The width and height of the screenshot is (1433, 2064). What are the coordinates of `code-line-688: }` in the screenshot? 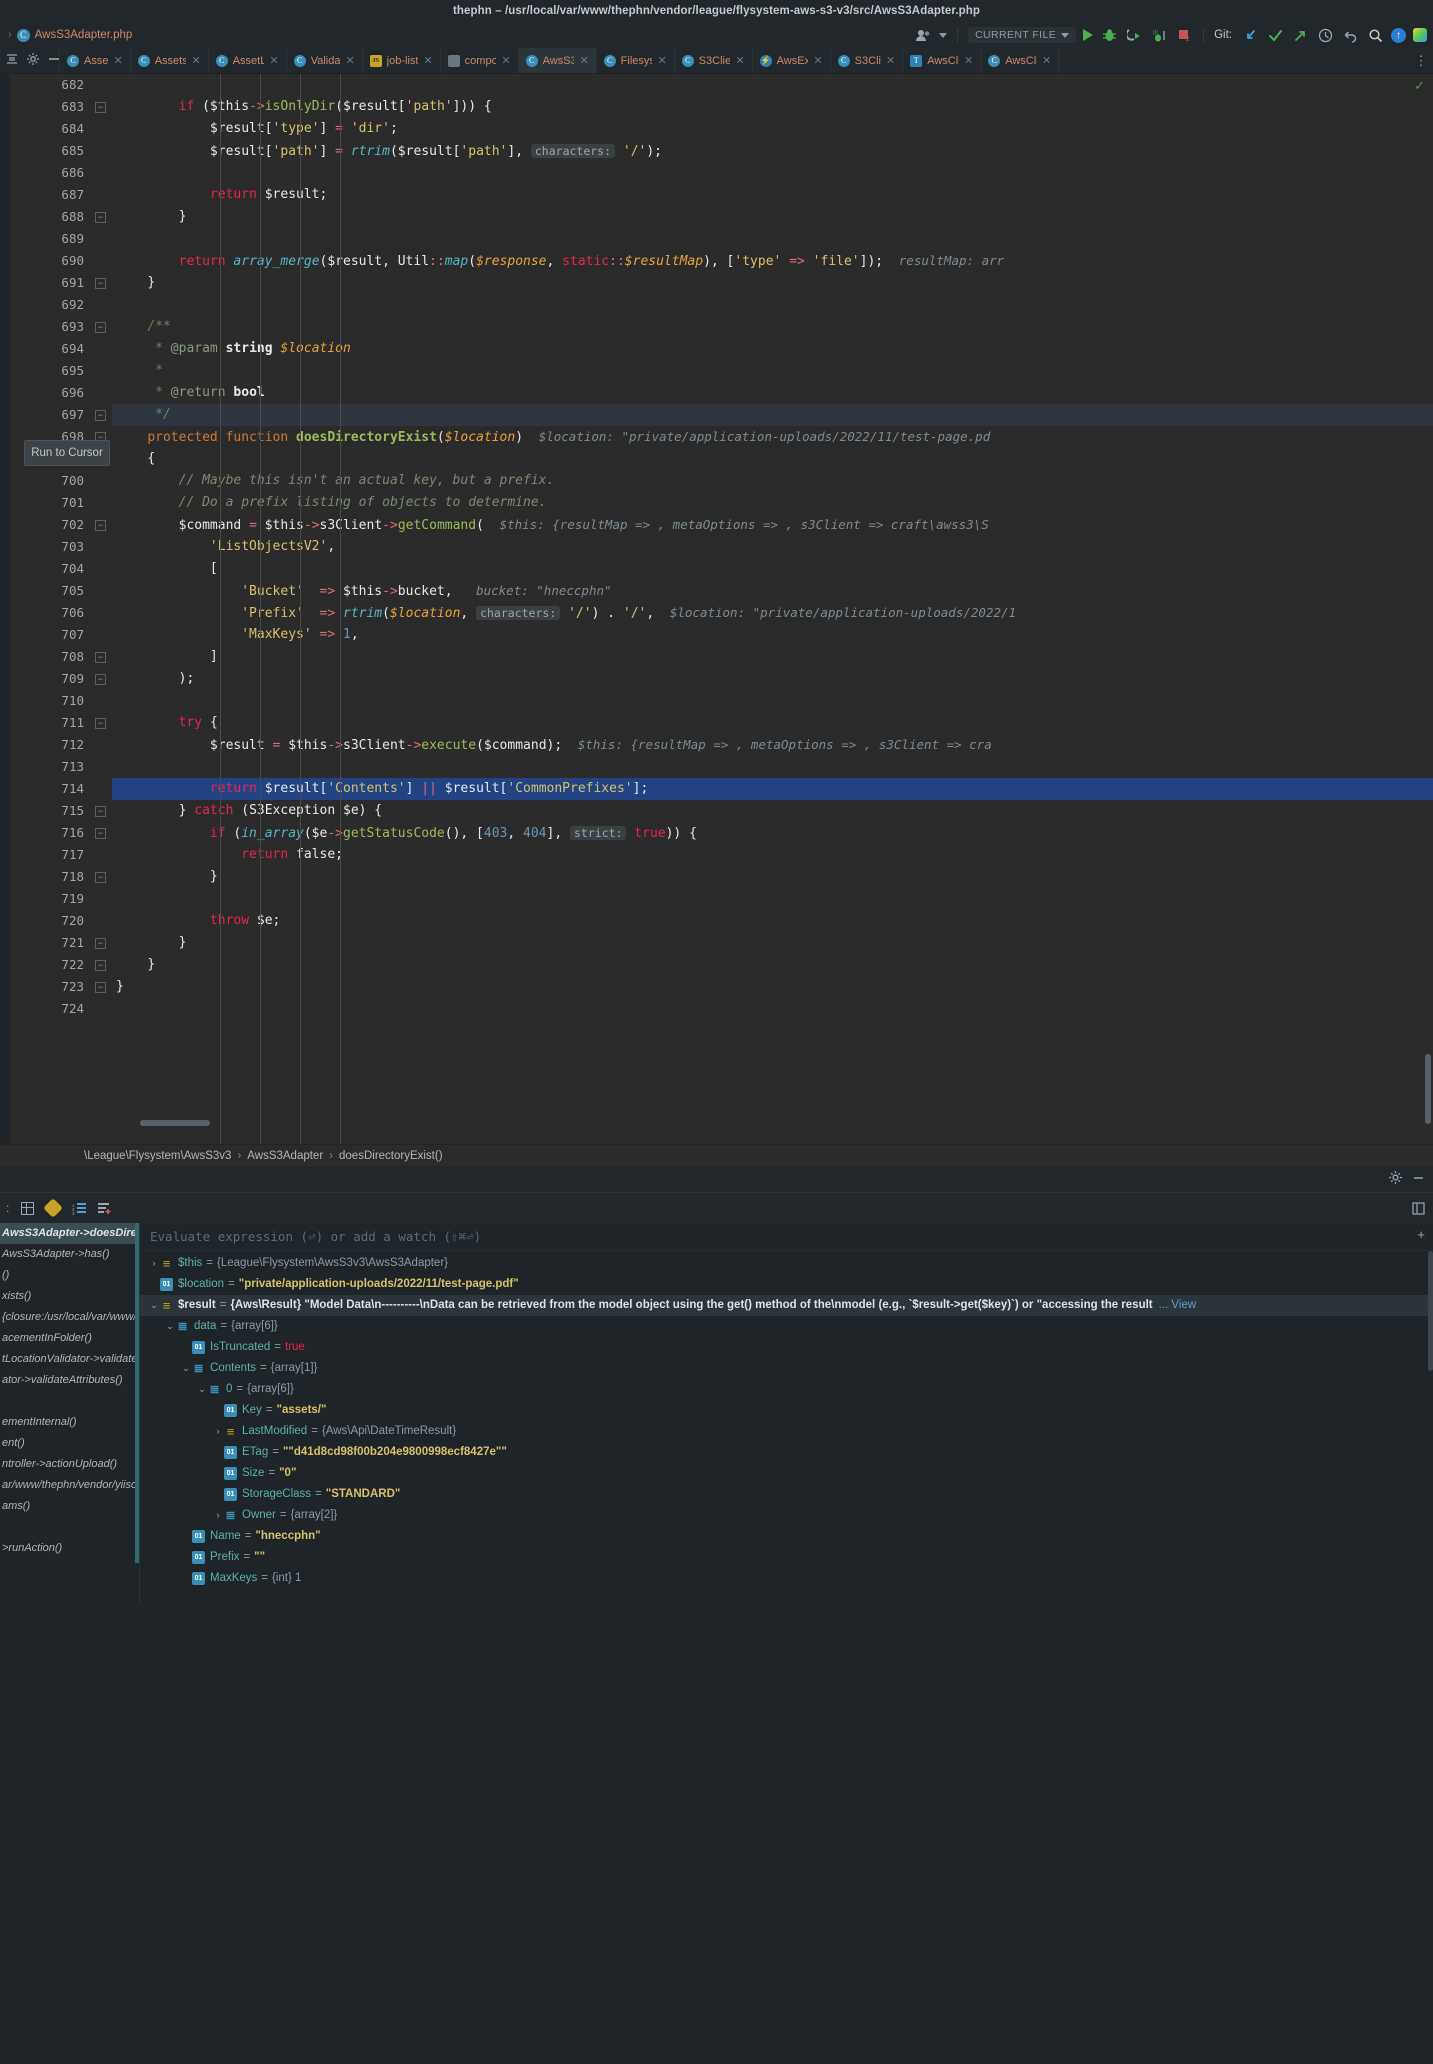 It's located at (772, 217).